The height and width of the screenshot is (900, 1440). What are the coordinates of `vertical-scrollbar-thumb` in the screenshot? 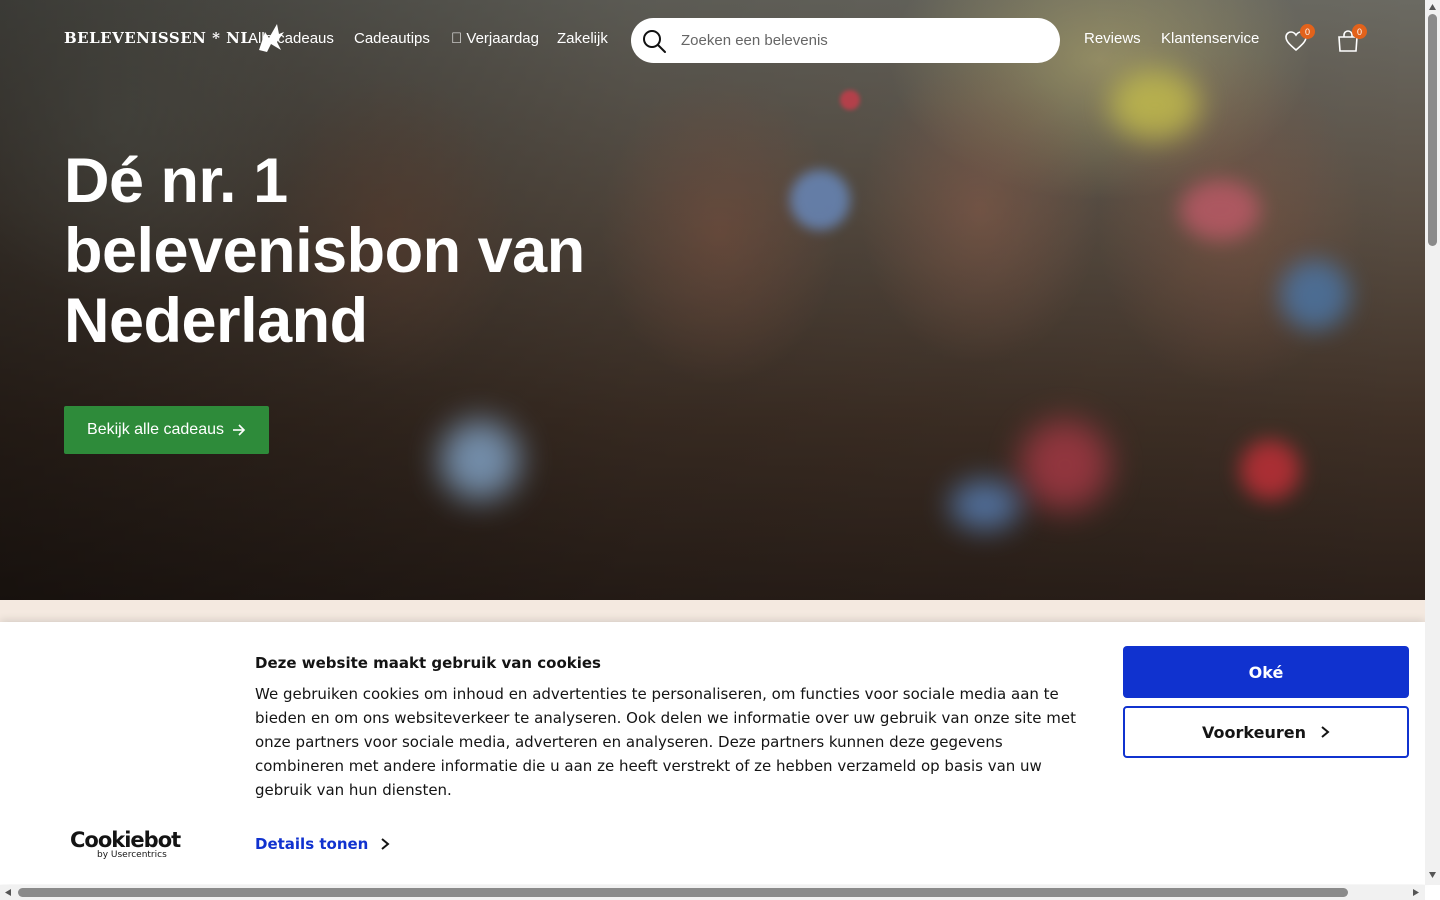 It's located at (1432, 130).